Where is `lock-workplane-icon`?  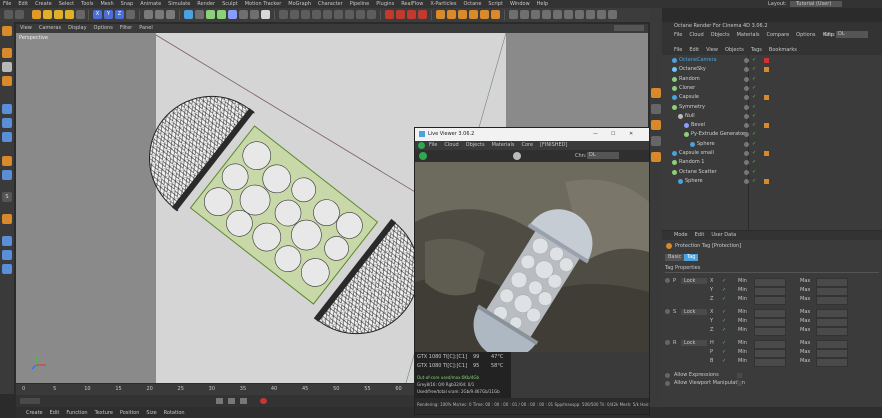 lock-workplane-icon is located at coordinates (7, 219).